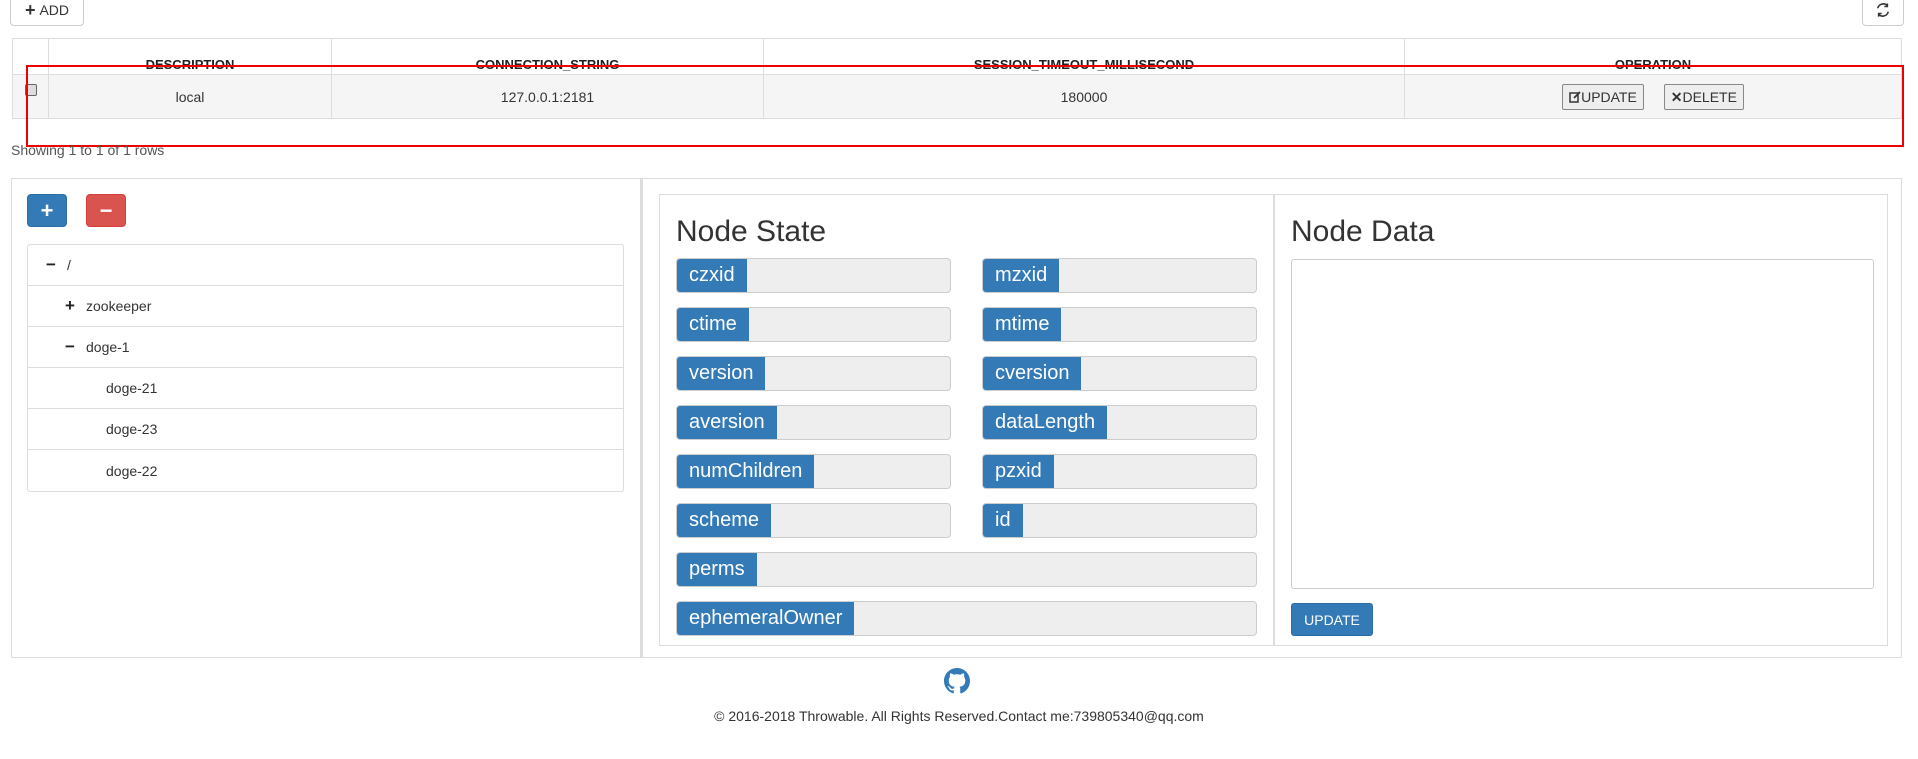 Image resolution: width=1918 pixels, height=759 pixels. What do you see at coordinates (547, 96) in the screenshot?
I see `cell-connection-string: 127.0.0.1:2181` at bounding box center [547, 96].